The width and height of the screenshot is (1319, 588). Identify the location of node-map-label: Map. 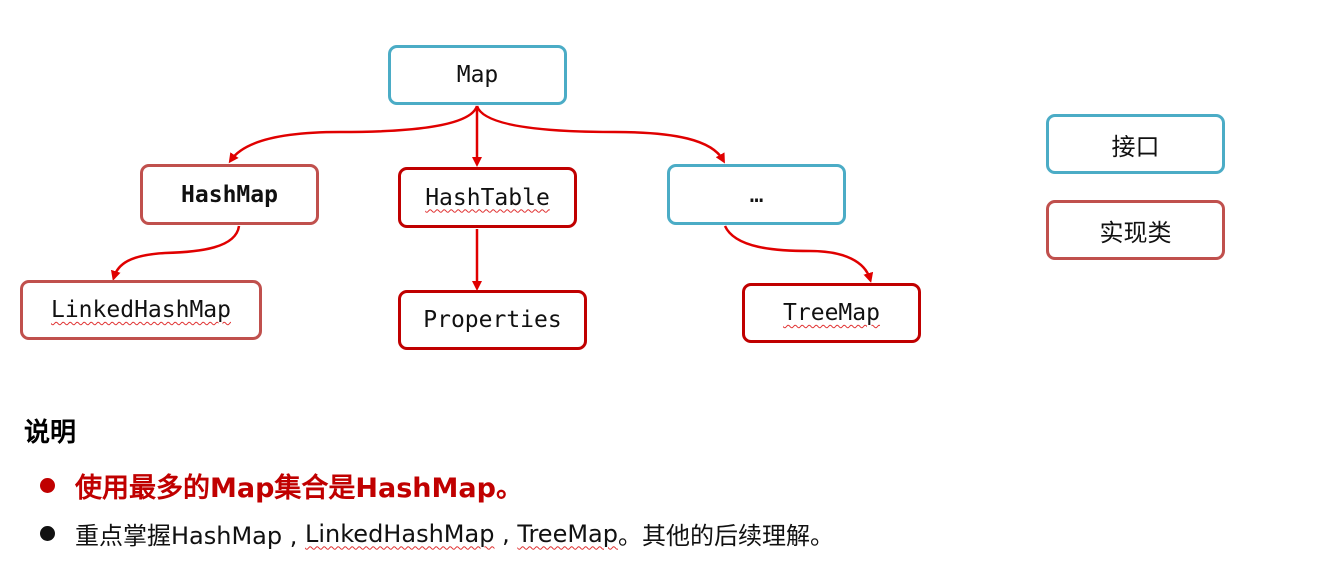
(477, 75).